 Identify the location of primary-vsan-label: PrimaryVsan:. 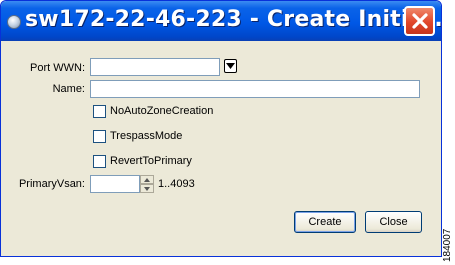
(51, 184).